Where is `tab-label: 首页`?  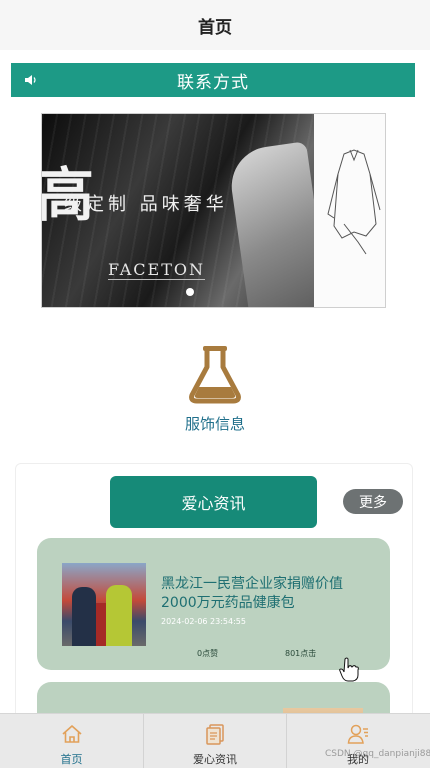
tab-label: 首页 is located at coordinates (71, 759).